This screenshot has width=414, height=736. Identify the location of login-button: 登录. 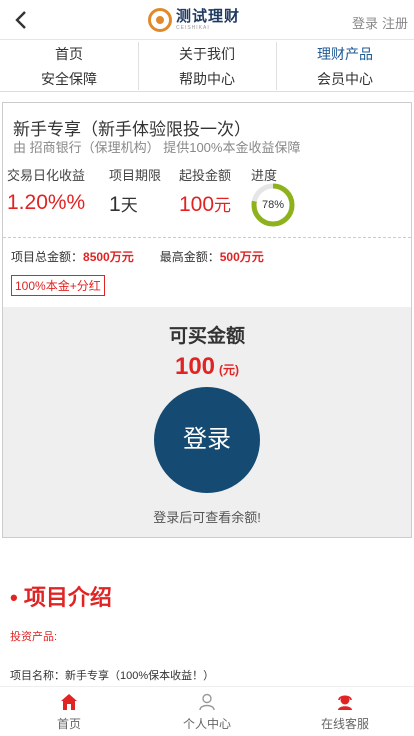
(207, 440).